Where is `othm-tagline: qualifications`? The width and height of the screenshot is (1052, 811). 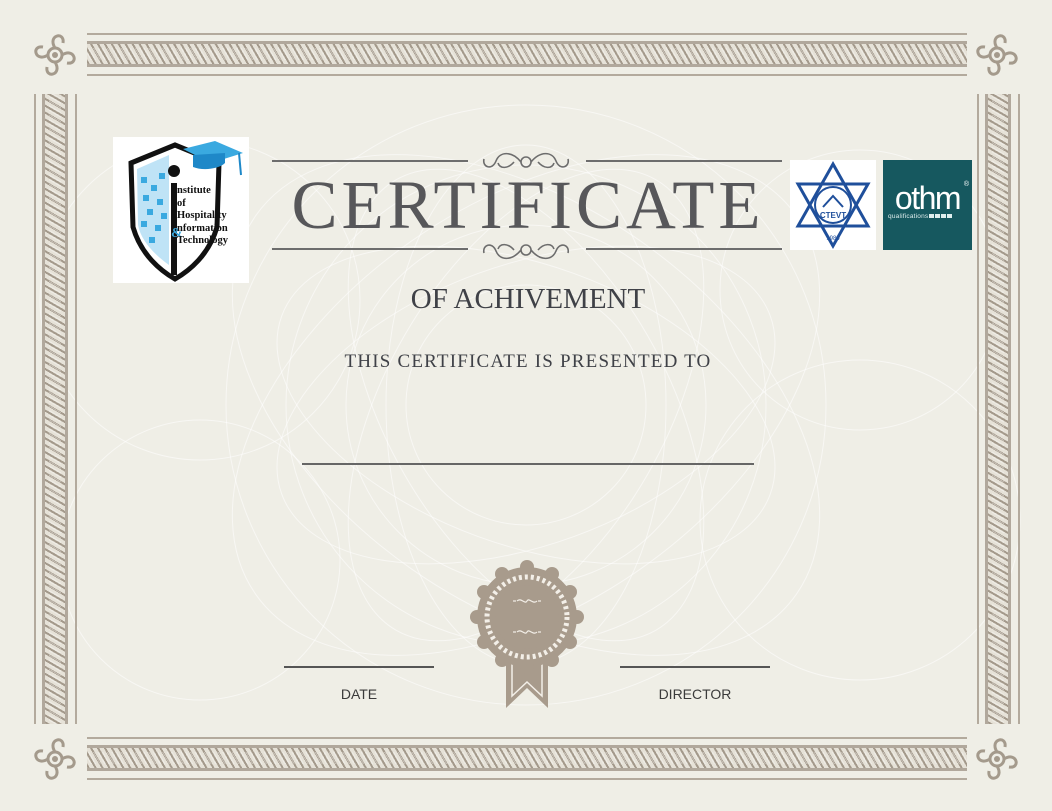 othm-tagline: qualifications is located at coordinates (920, 216).